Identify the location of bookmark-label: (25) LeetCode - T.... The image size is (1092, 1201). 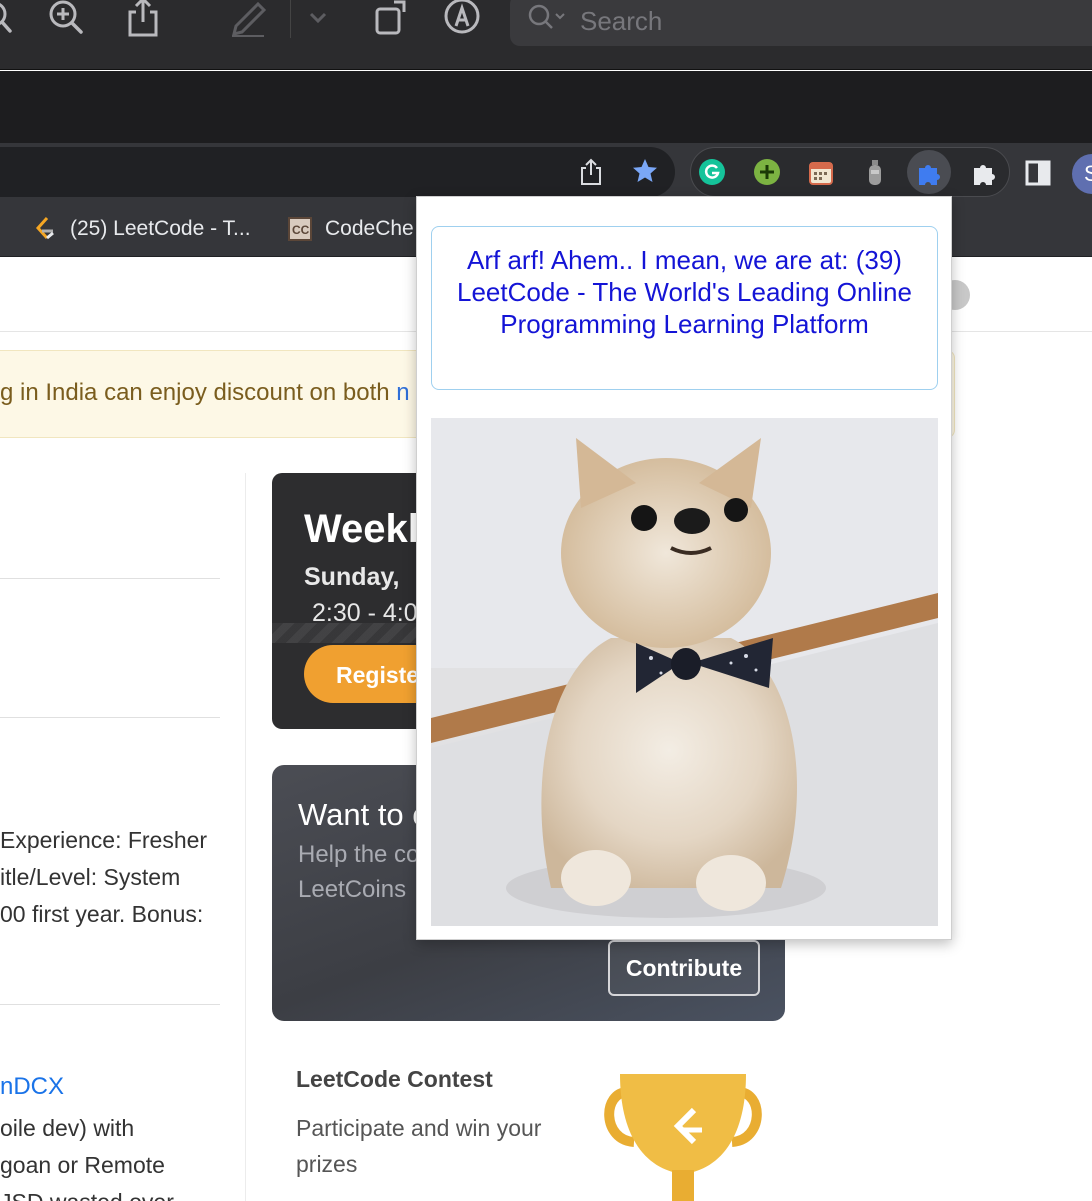
(160, 228).